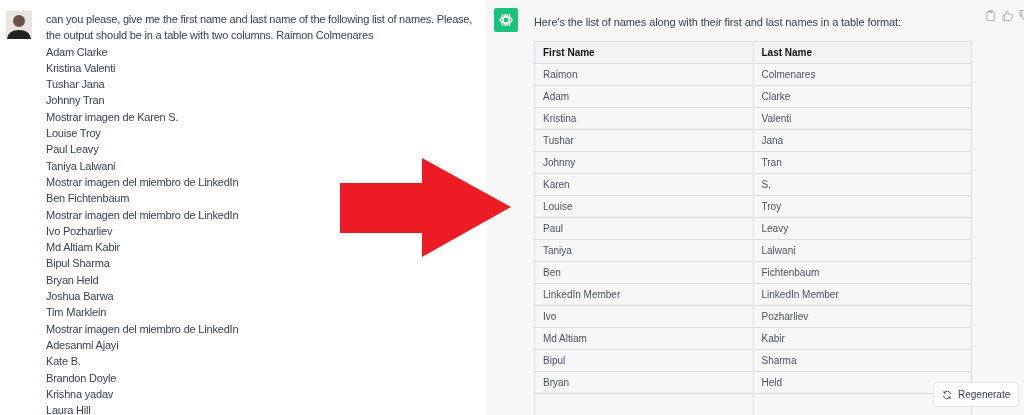  I want to click on table-cell: Karen, so click(643, 184).